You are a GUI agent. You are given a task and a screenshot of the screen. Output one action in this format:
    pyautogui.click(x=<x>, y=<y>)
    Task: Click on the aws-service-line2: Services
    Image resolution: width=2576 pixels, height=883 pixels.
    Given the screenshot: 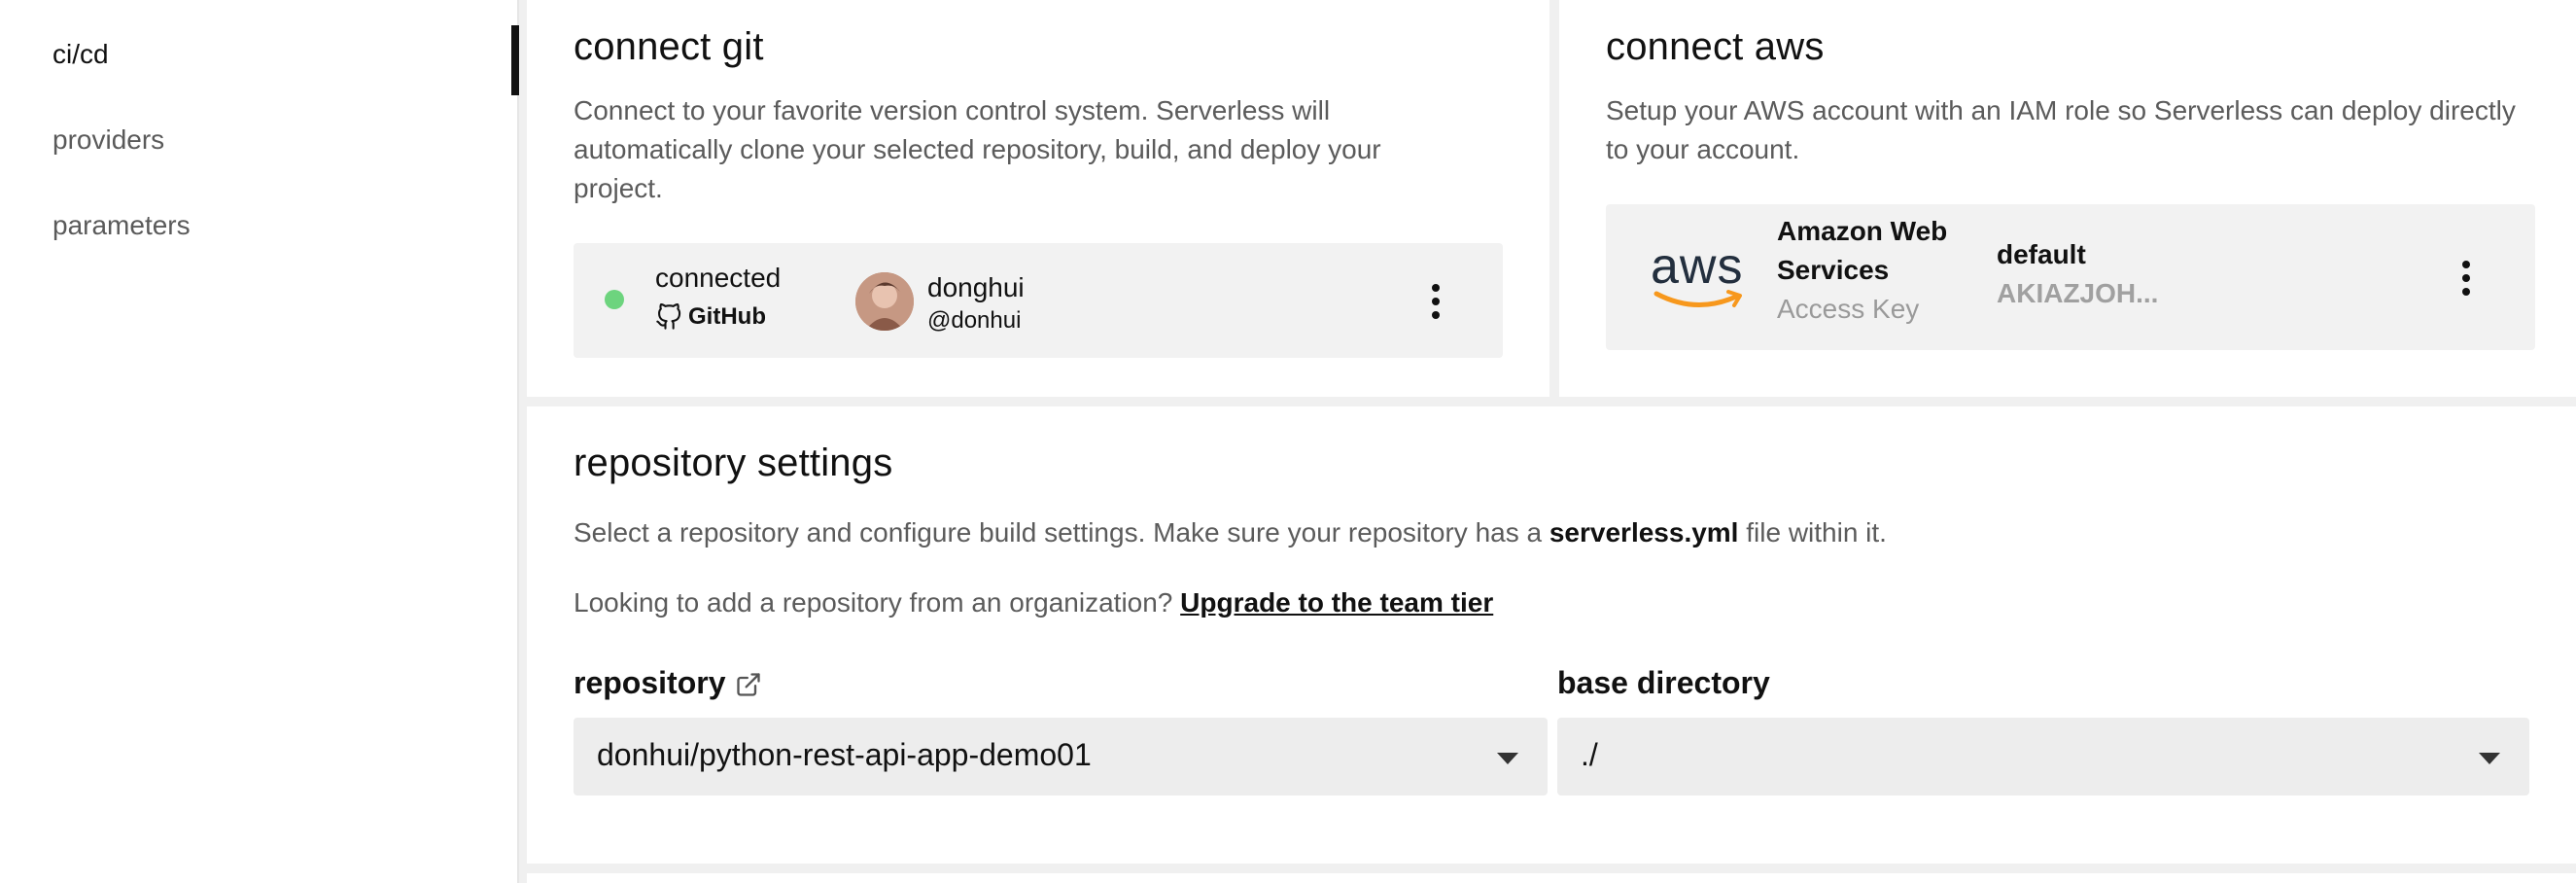 What is the action you would take?
    pyautogui.click(x=1833, y=270)
    